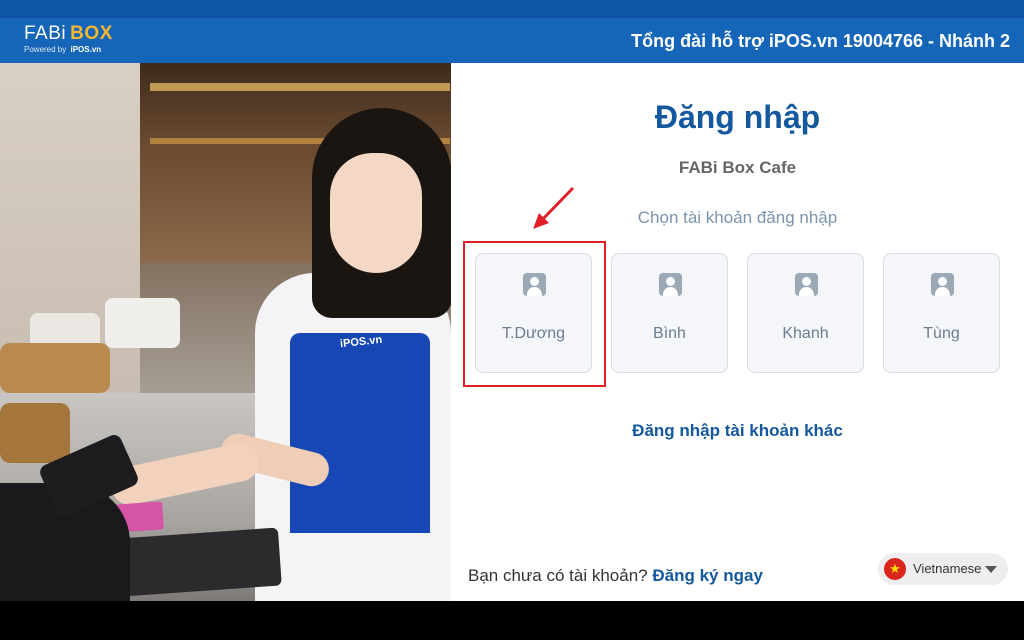 This screenshot has width=1024, height=640. Describe the element at coordinates (45, 49) in the screenshot. I see `powered-by-text: Powered by` at that location.